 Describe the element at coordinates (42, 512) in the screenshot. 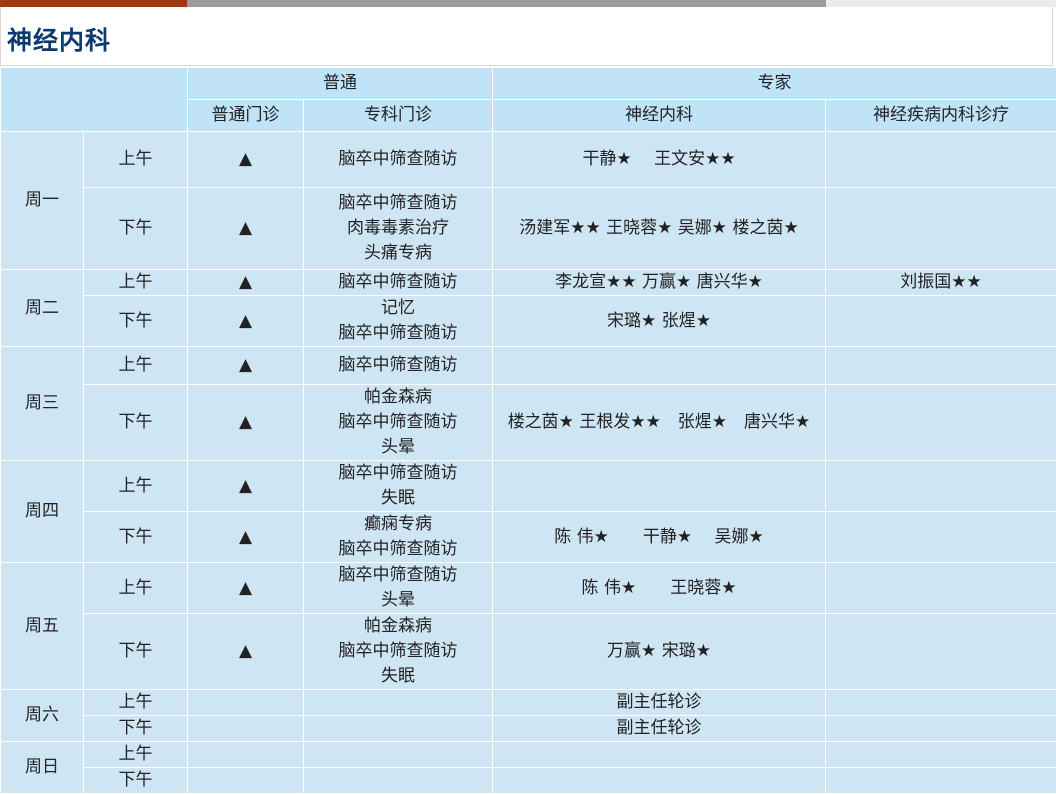

I see `day-cell: 周四` at that location.